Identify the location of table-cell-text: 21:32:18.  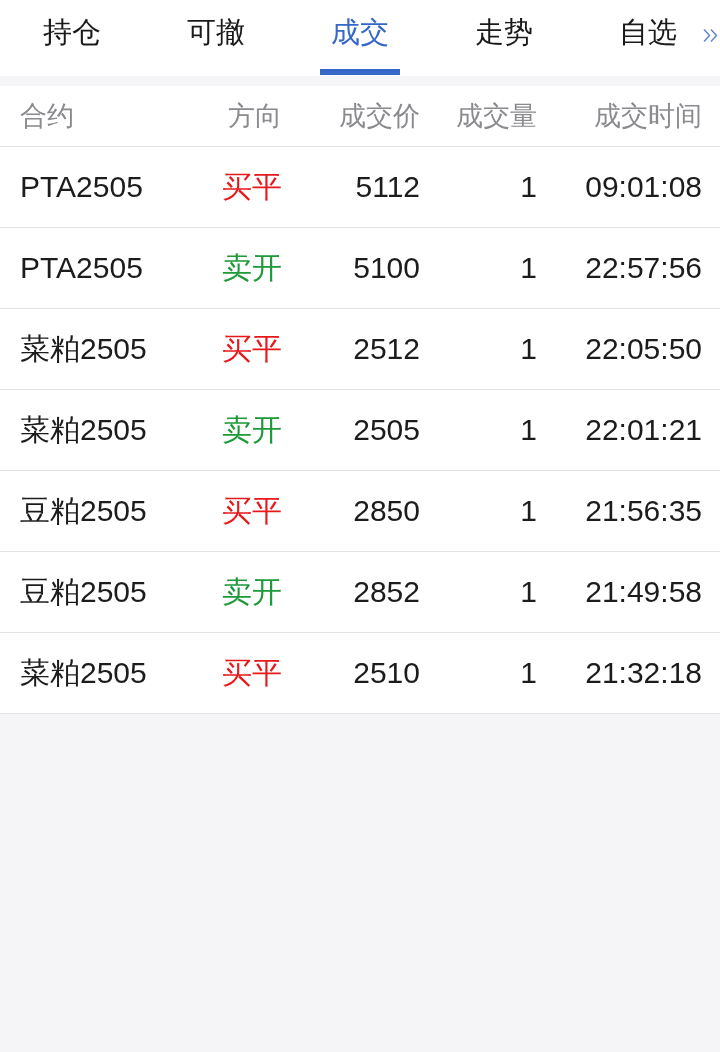
(643, 673).